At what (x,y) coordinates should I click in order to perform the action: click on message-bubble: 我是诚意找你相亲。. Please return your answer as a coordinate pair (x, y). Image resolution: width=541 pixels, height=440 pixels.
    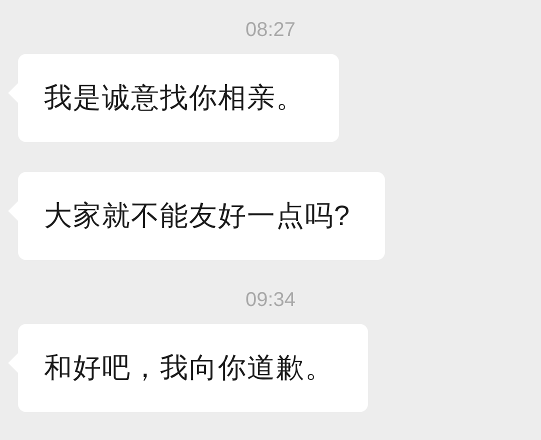
    Looking at the image, I should click on (178, 98).